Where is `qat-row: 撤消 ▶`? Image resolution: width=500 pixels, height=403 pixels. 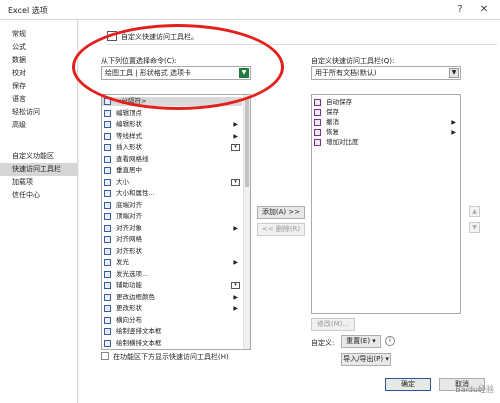
qat-row: 撤消 ▶ is located at coordinates (386, 122).